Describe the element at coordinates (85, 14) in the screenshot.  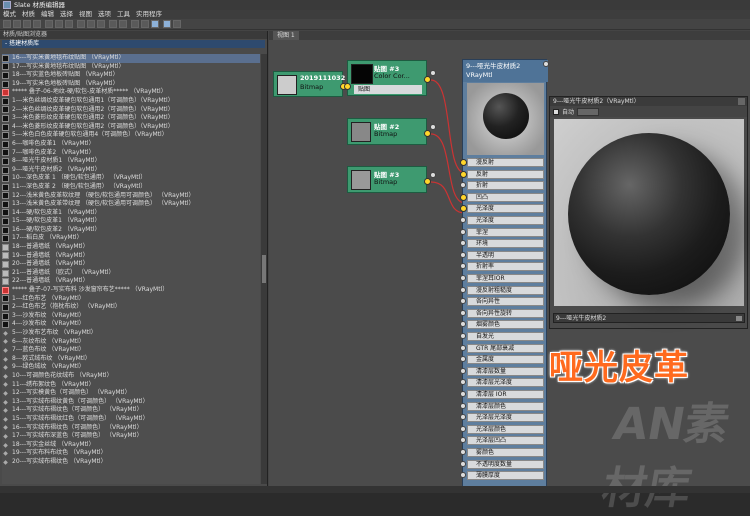
I see `menu-item-4: 视图` at that location.